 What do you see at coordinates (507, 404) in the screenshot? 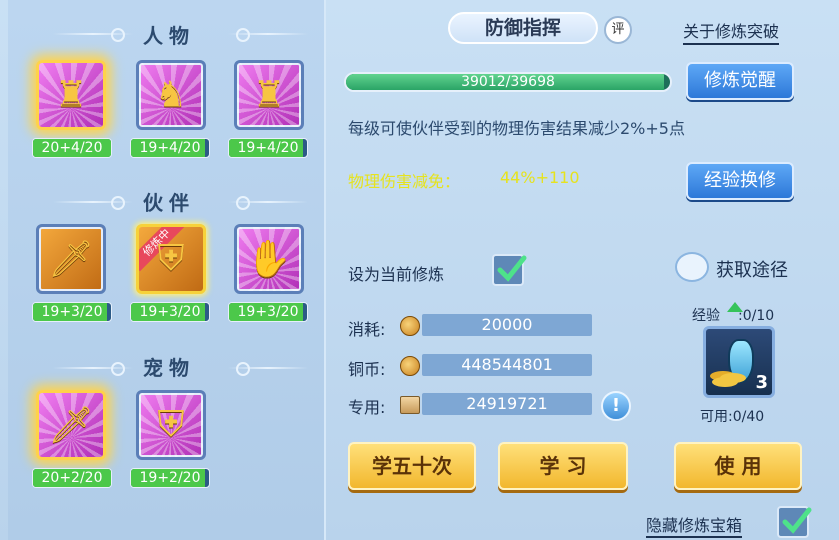
I see `special-value: 24919721` at bounding box center [507, 404].